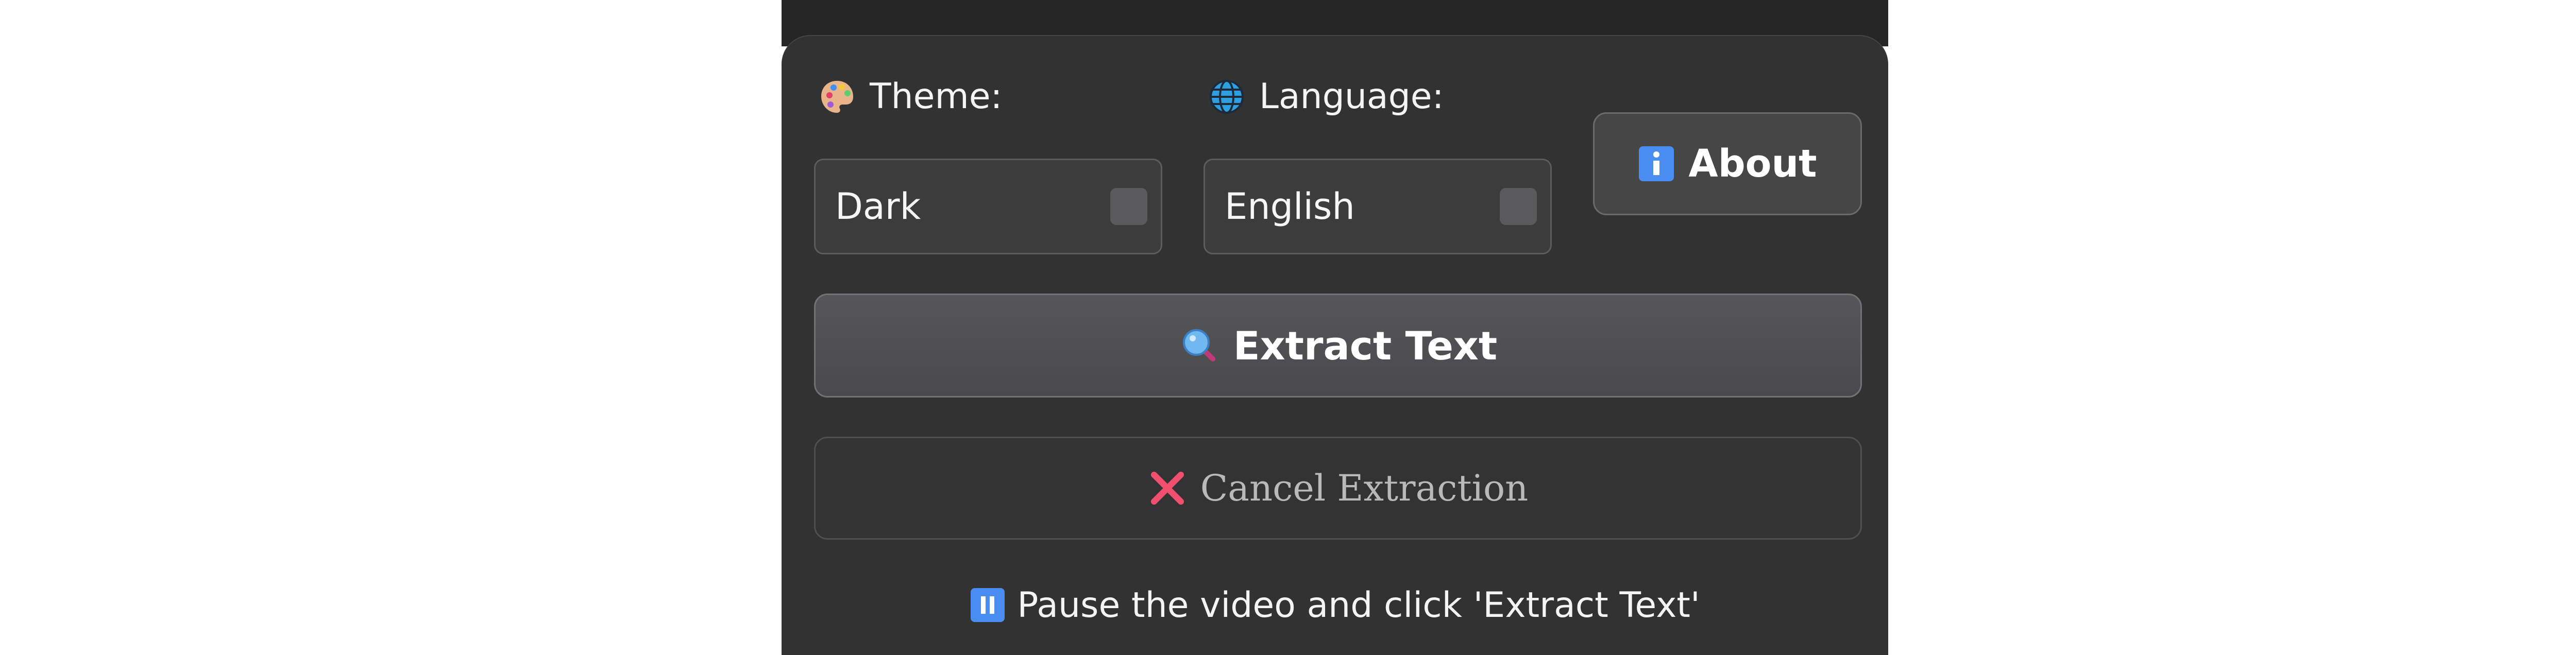 Image resolution: width=2576 pixels, height=655 pixels. I want to click on cross-icon, so click(1167, 489).